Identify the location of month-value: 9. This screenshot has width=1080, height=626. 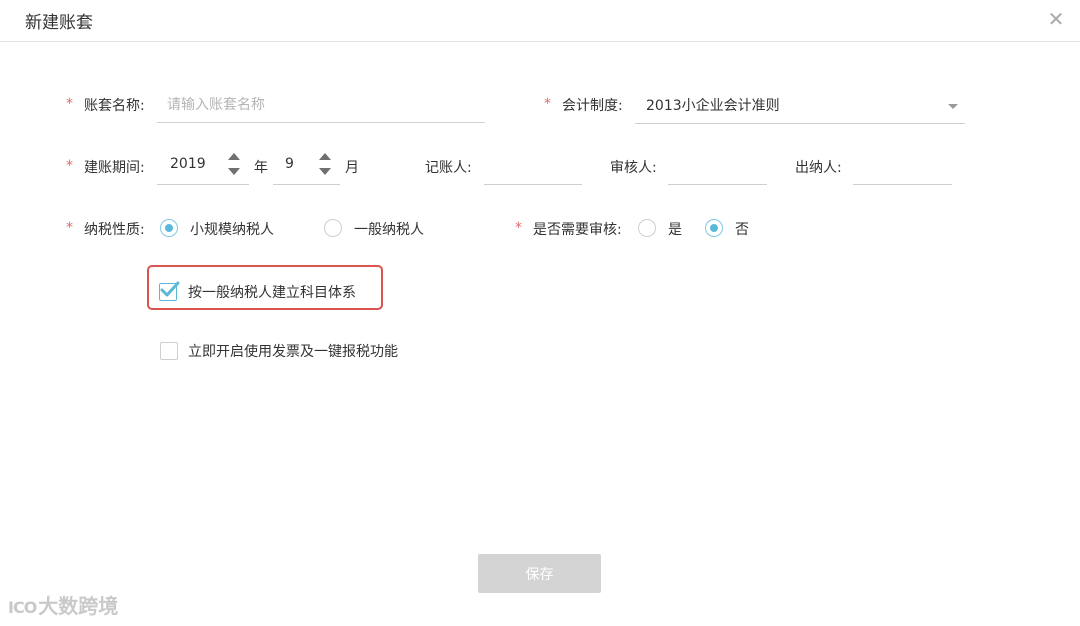
(289, 164).